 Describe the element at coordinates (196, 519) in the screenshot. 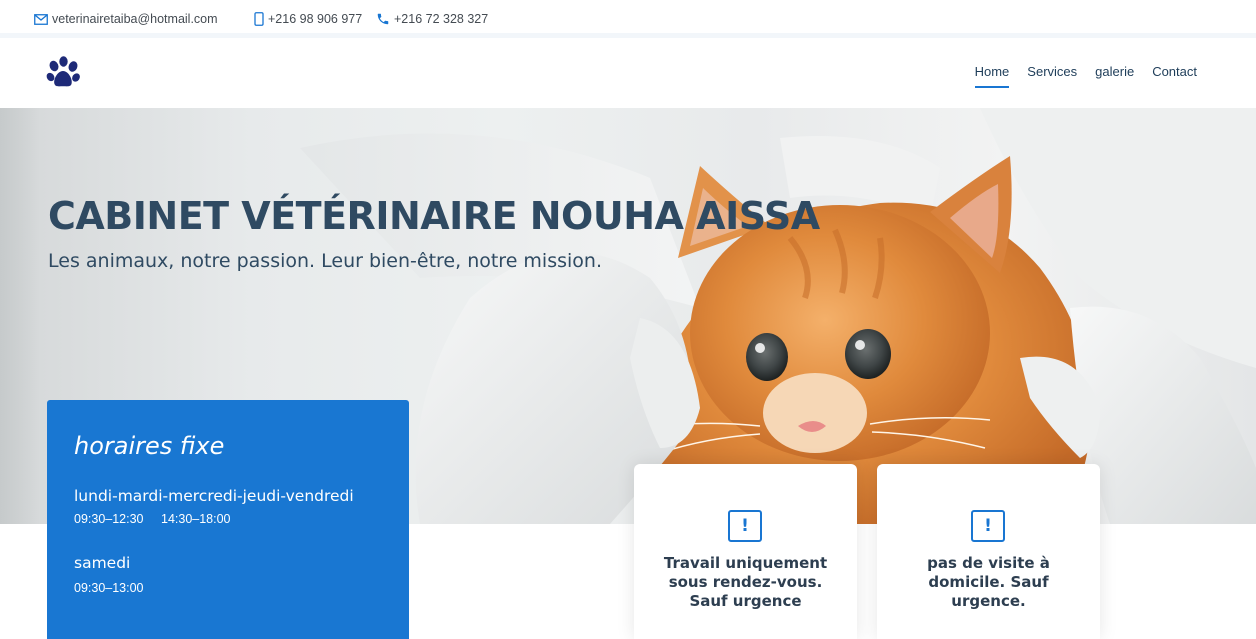

I see `hours-time-slot: 14:30–18:00` at that location.